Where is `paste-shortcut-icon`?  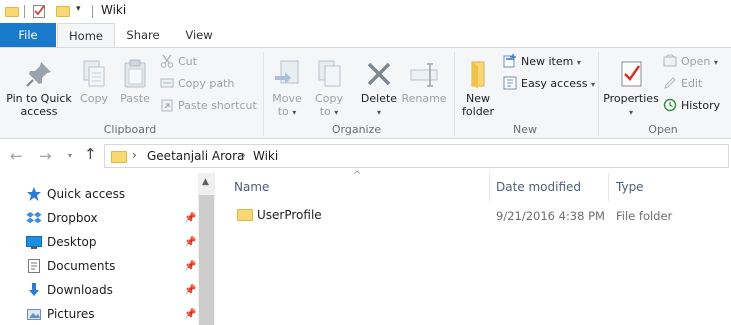
paste-shortcut-icon is located at coordinates (167, 105).